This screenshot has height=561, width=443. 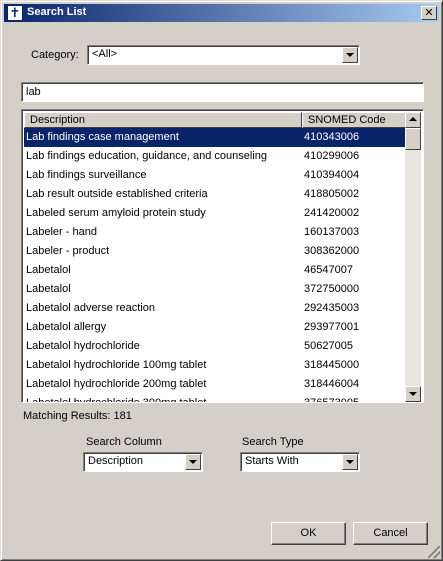 What do you see at coordinates (116, 384) in the screenshot?
I see `cell-description: Labetalol hydrochloride 200mg tablet` at bounding box center [116, 384].